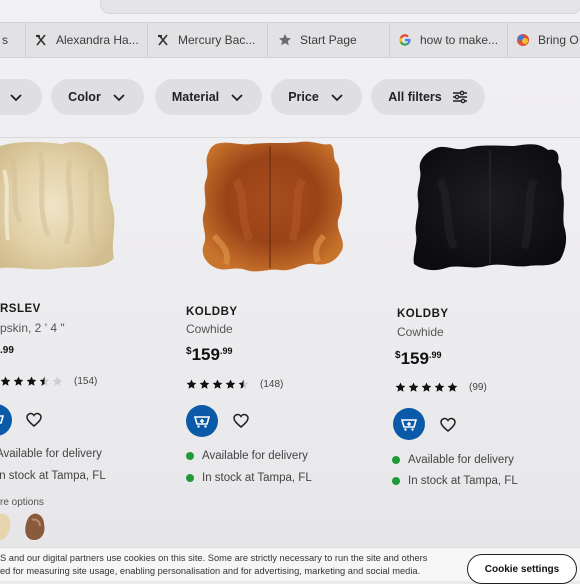 This screenshot has width=580, height=584. I want to click on filter-label: Price, so click(303, 97).